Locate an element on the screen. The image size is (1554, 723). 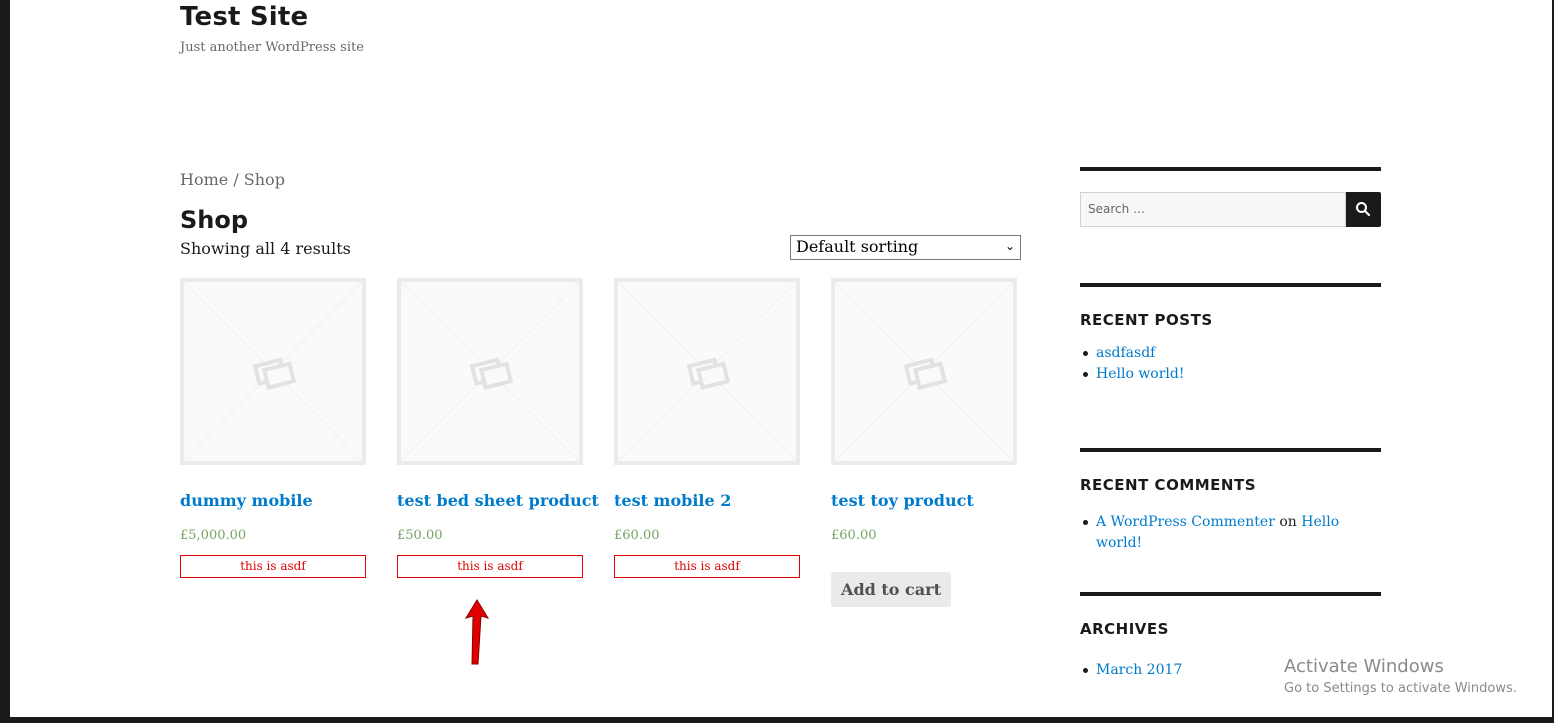
sorting-selected: Default sorting is located at coordinates (857, 246).